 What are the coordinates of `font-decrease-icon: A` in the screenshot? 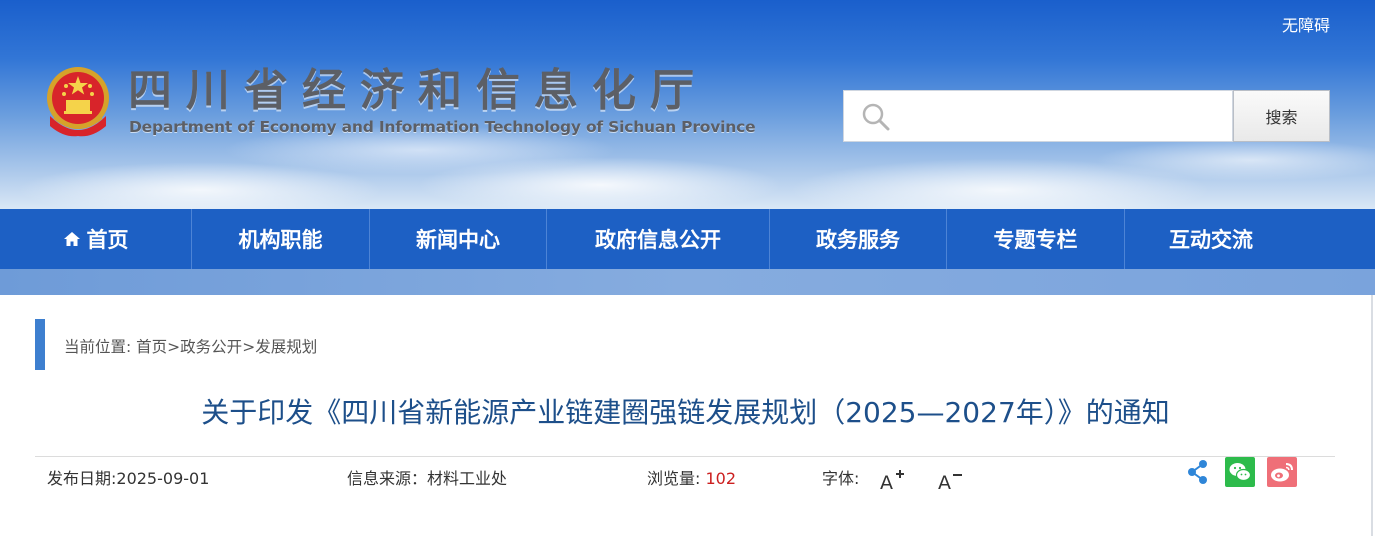 It's located at (950, 480).